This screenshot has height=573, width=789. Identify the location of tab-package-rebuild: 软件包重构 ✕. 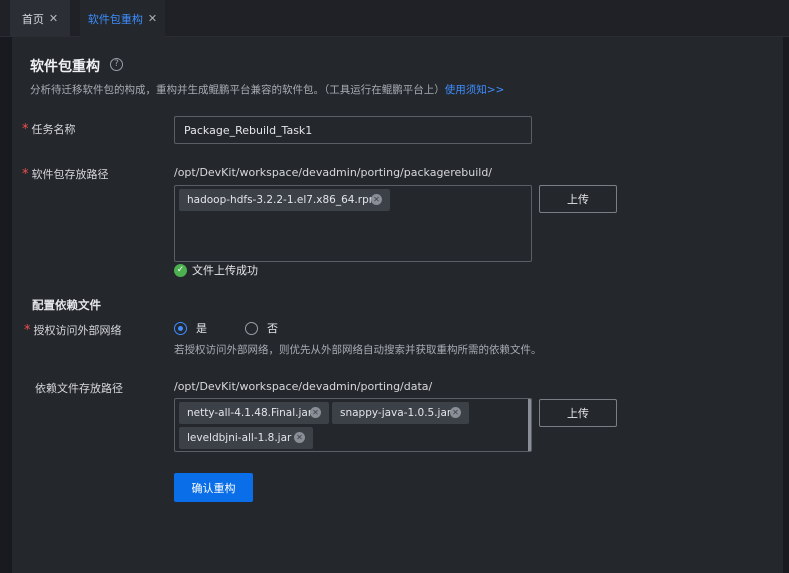
(122, 18).